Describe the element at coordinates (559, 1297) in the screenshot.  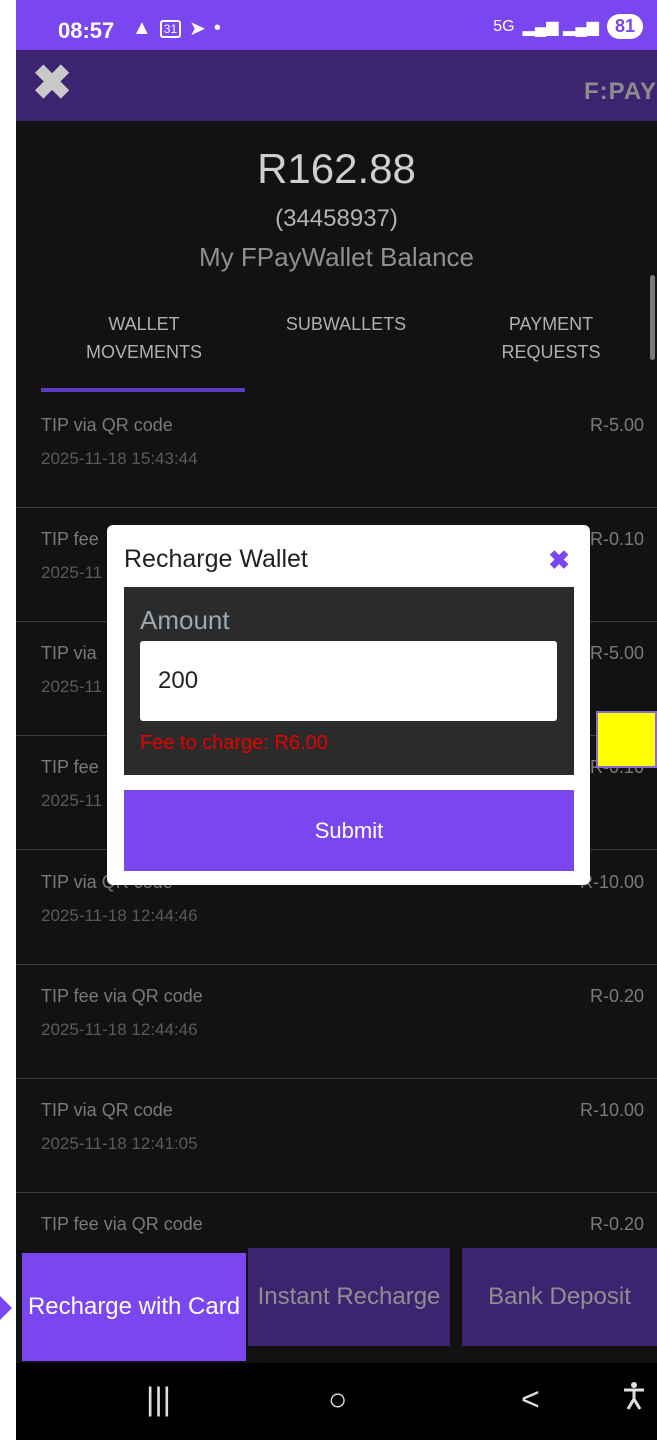
I see `bank-deposit-button: Bank Deposit` at that location.